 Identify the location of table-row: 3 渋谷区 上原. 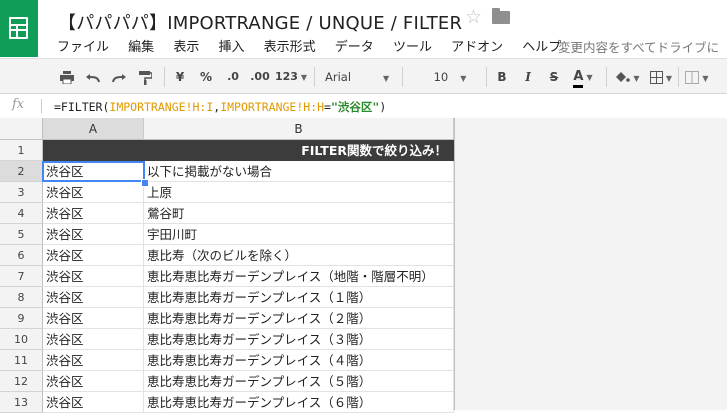
(227, 192).